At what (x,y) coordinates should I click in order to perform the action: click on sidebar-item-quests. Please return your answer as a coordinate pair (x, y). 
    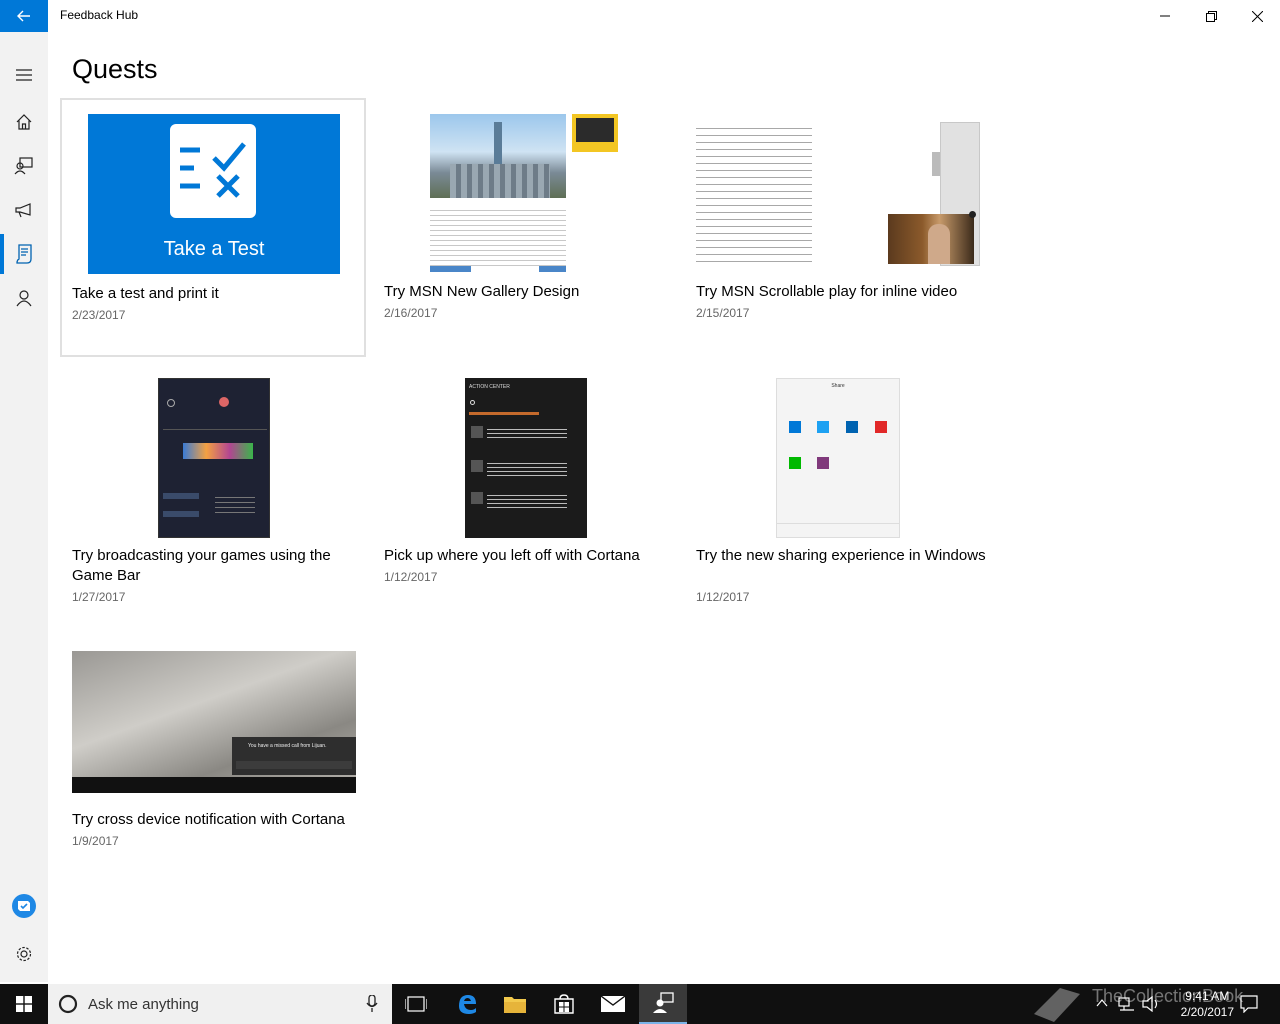
    Looking at the image, I should click on (24, 254).